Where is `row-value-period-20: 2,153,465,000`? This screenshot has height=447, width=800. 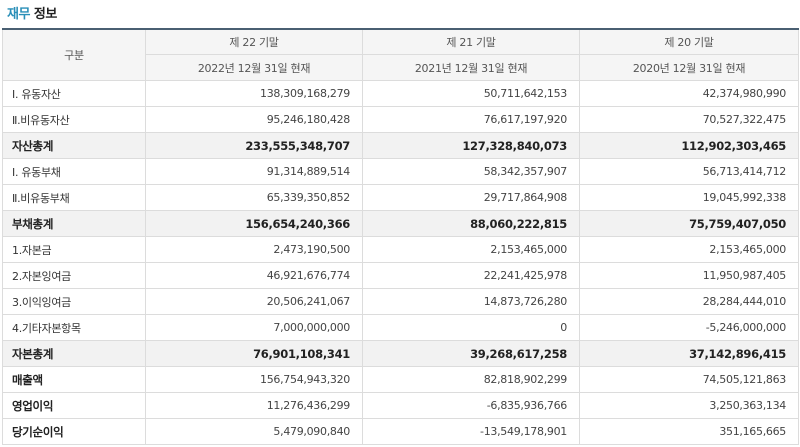 row-value-period-20: 2,153,465,000 is located at coordinates (689, 249).